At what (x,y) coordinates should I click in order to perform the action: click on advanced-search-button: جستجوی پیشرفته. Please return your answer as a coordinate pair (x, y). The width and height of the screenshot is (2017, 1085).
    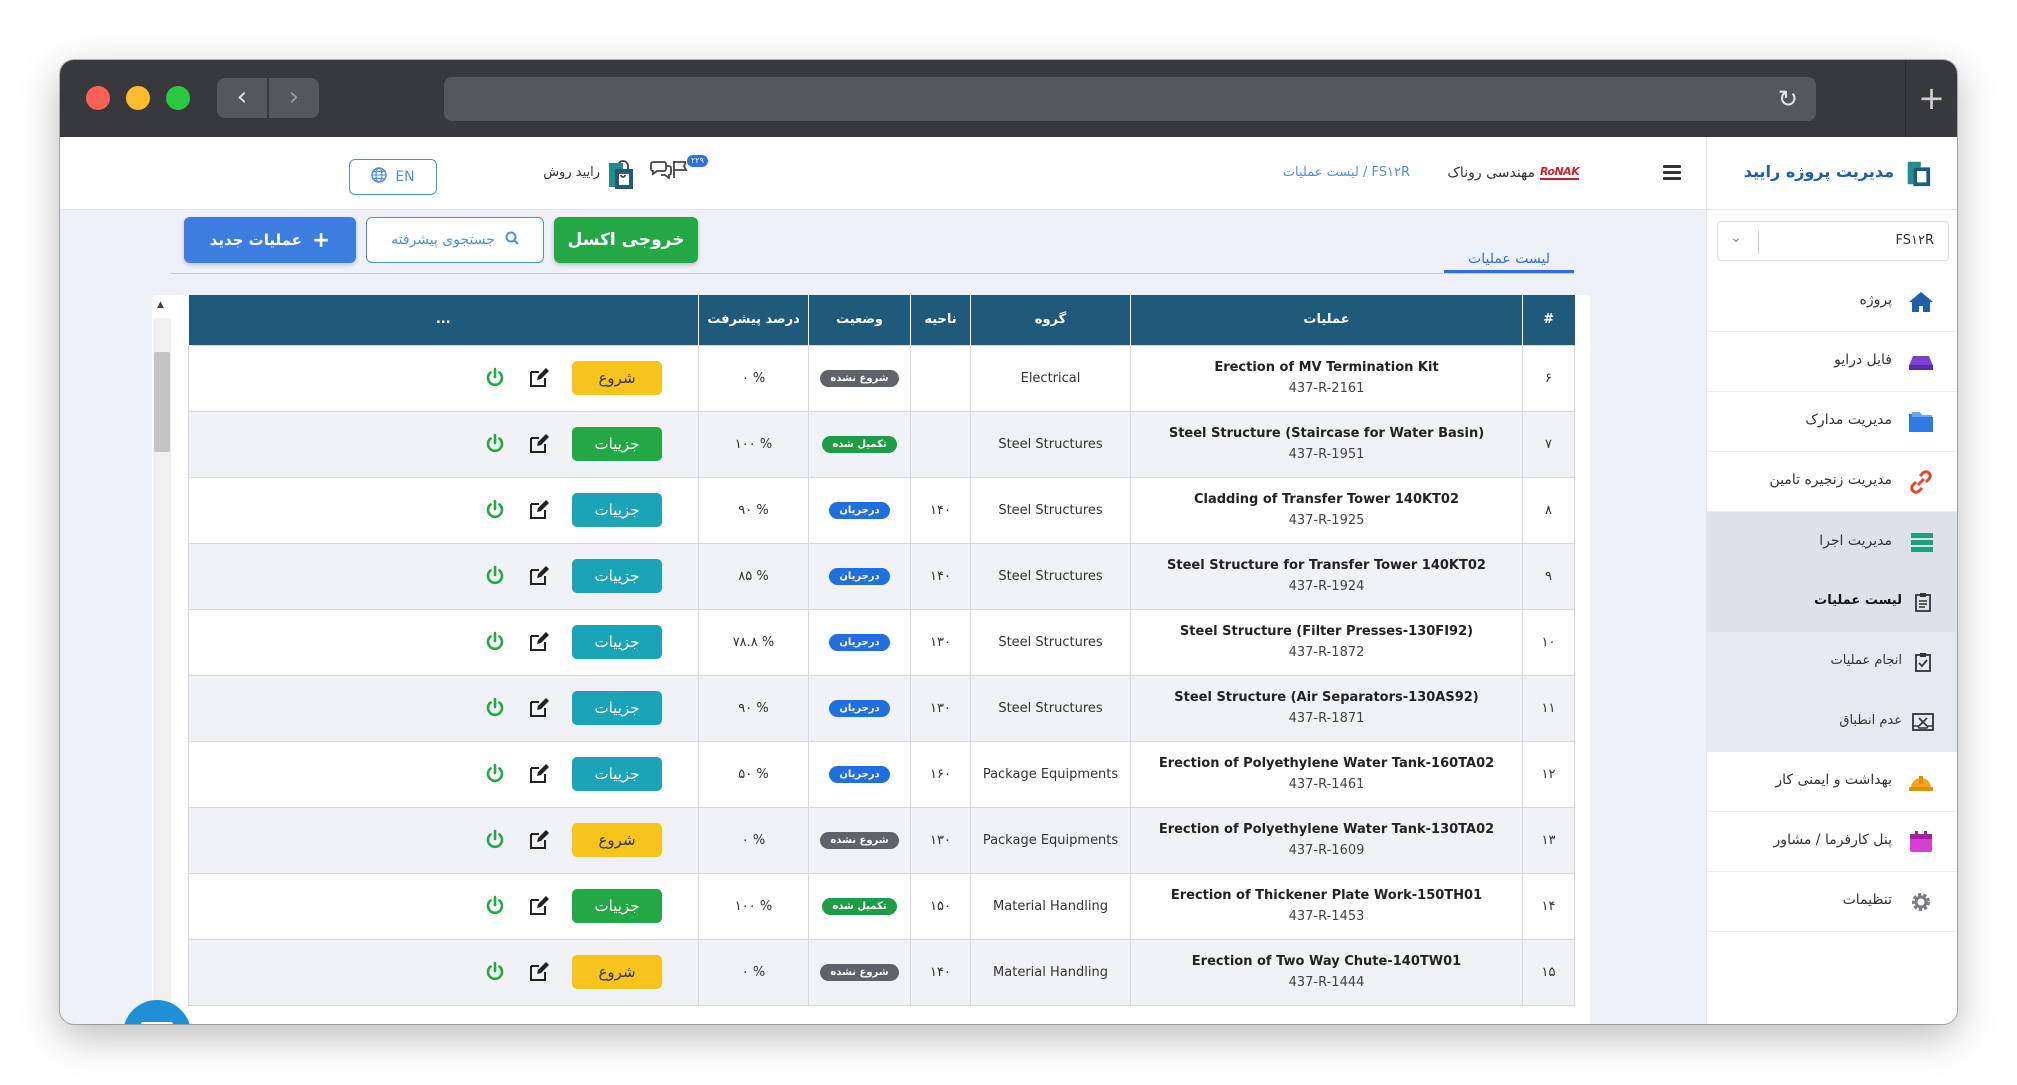
    Looking at the image, I should click on (455, 240).